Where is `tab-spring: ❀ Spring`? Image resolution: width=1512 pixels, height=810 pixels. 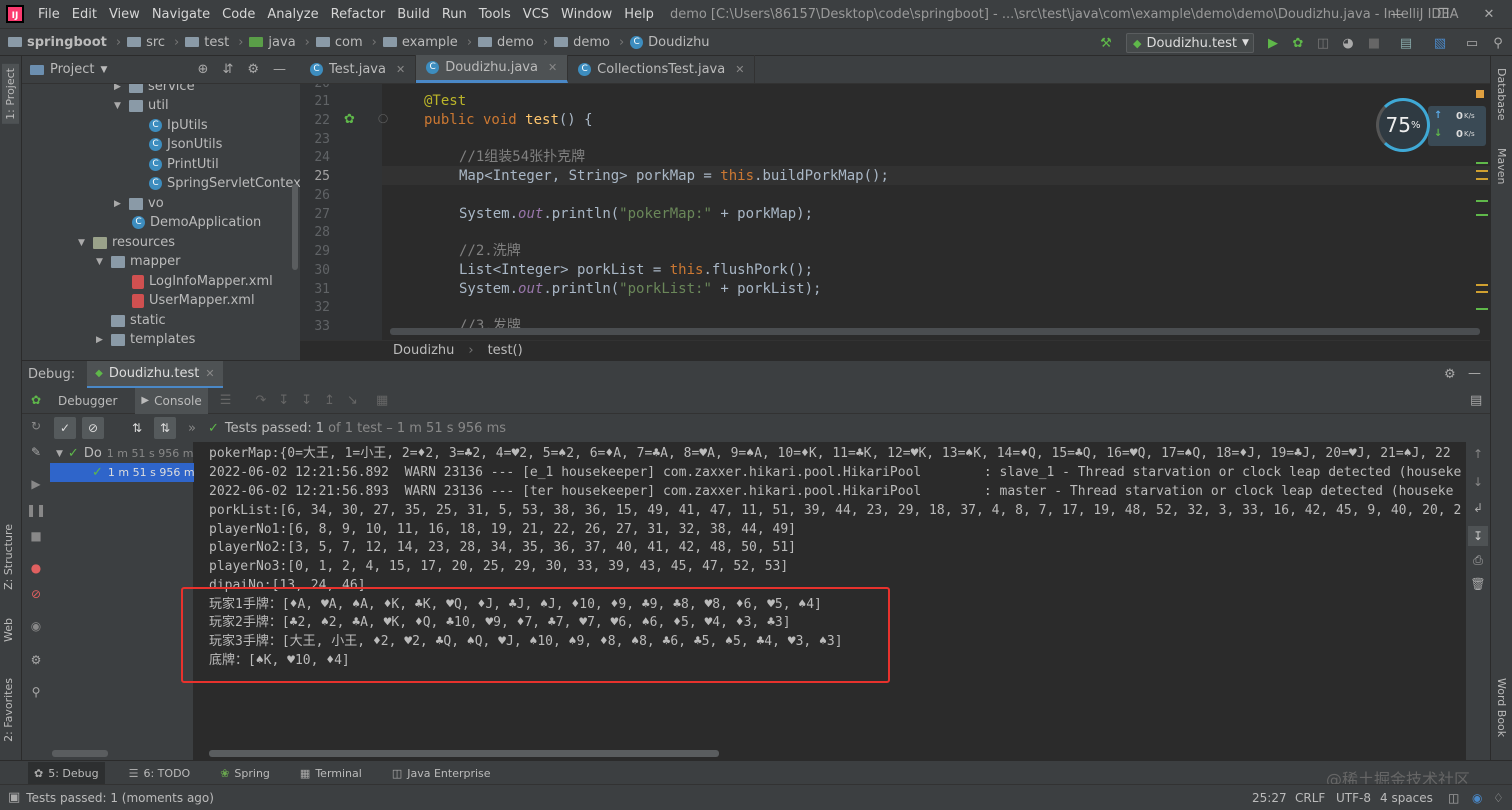 tab-spring: ❀ Spring is located at coordinates (245, 774).